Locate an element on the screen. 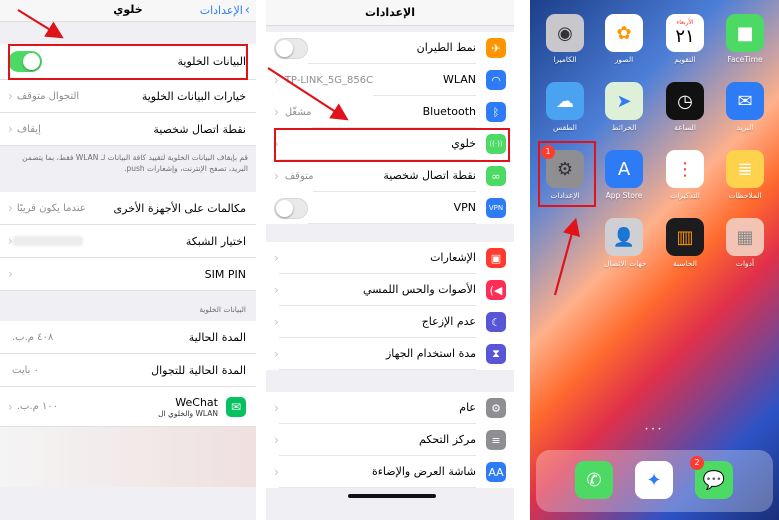  arrow-to-cellular-data is located at coordinates (40, 24).